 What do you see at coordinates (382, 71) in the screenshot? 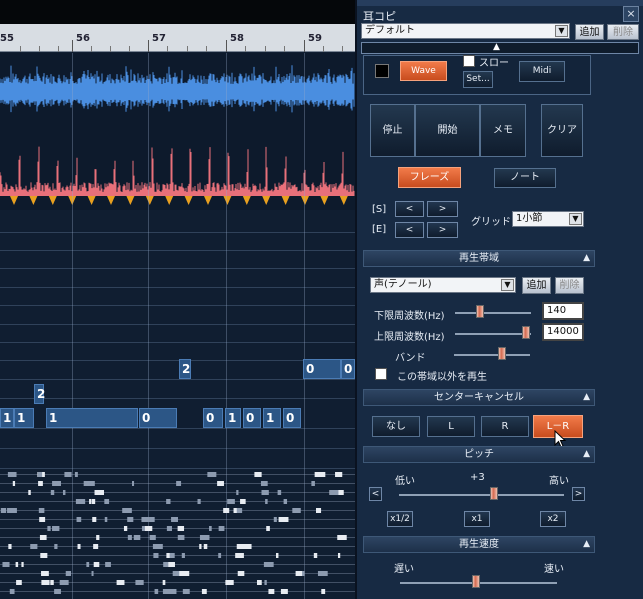
I see `color-swatch` at bounding box center [382, 71].